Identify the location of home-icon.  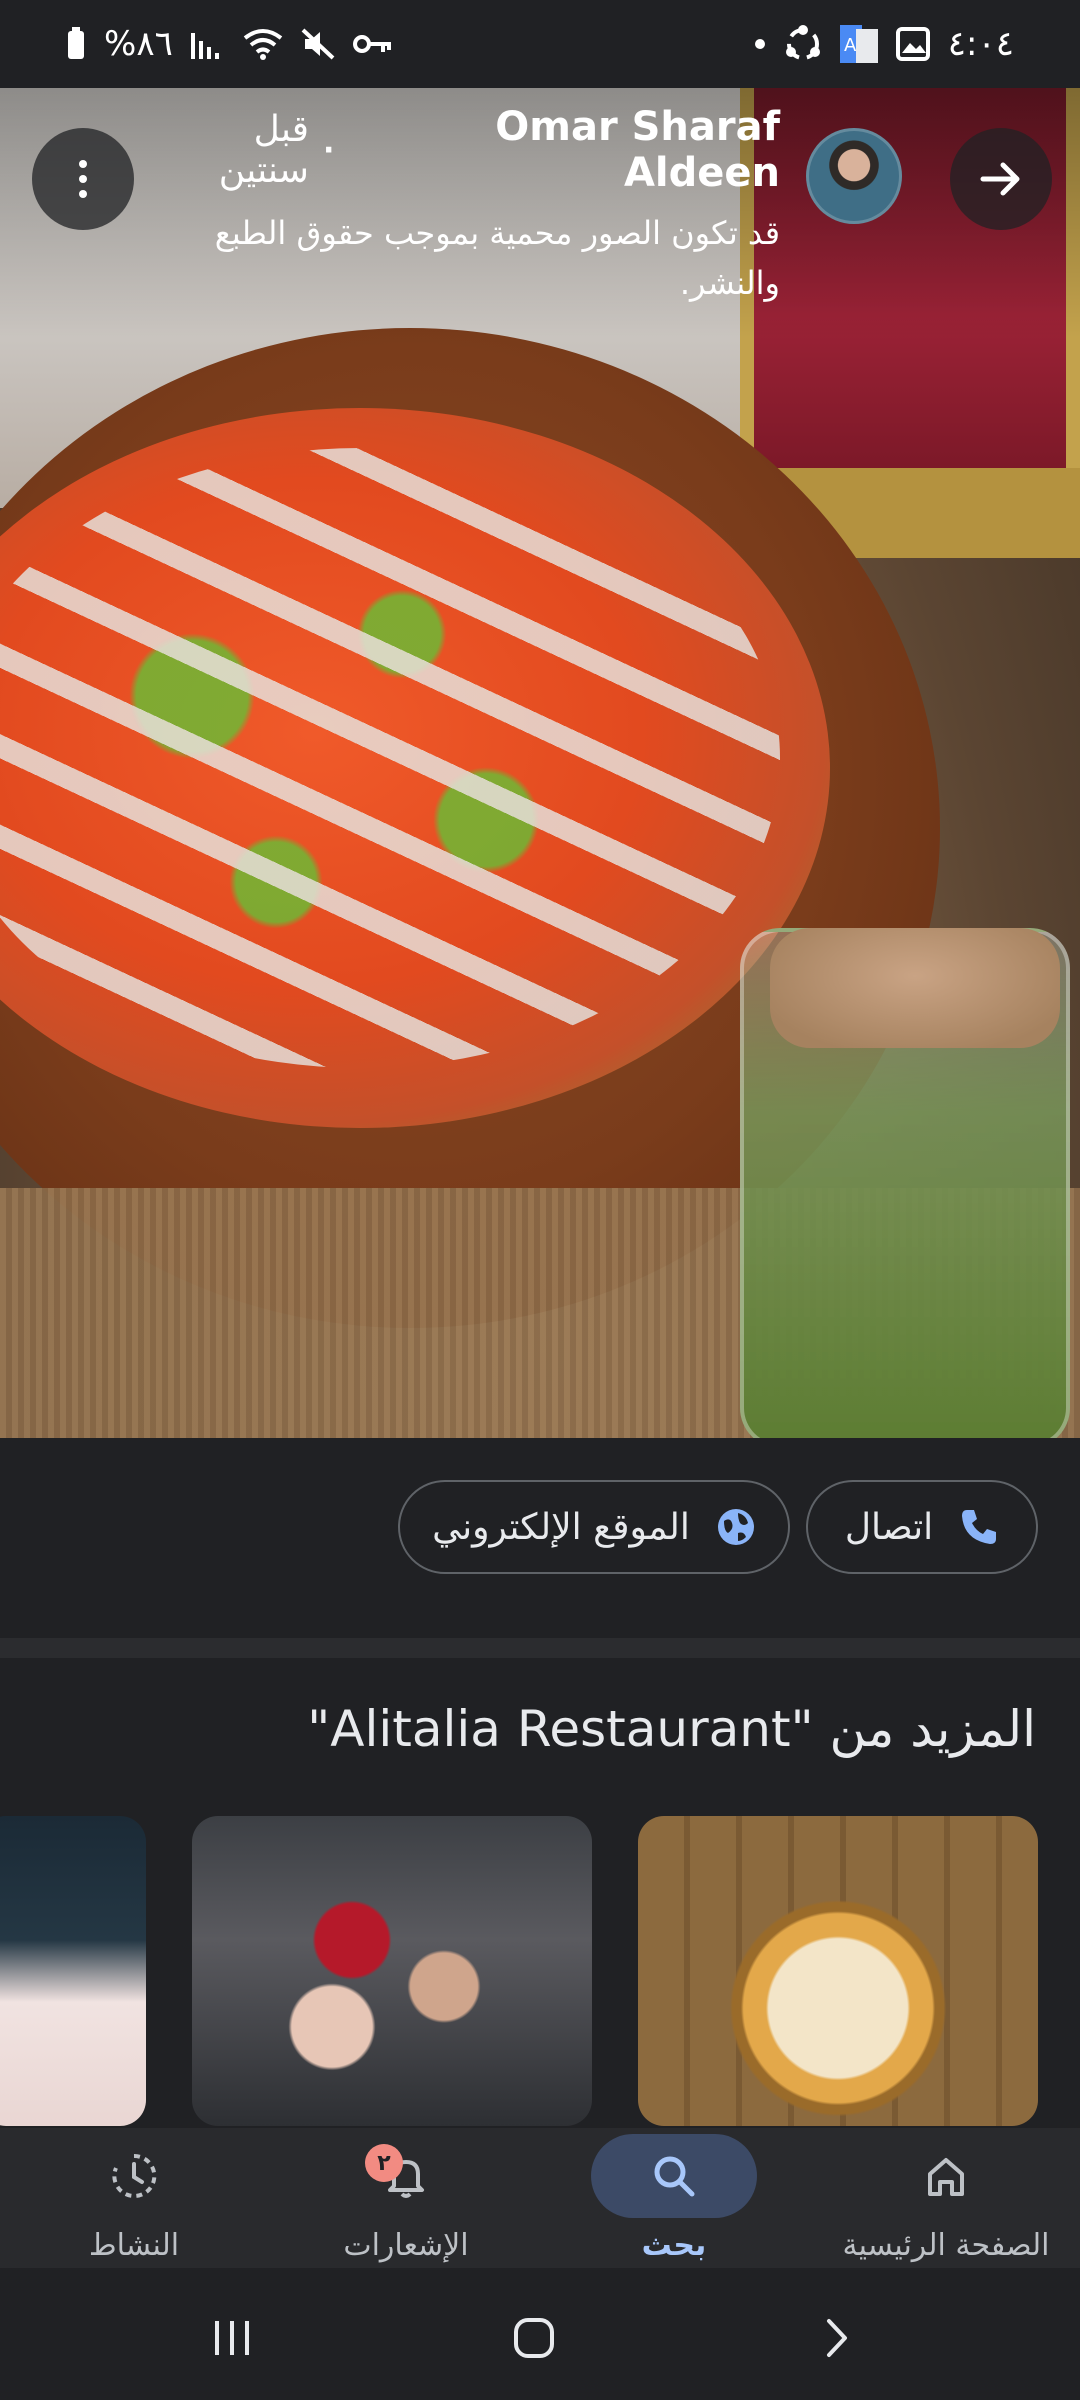
(946, 2177).